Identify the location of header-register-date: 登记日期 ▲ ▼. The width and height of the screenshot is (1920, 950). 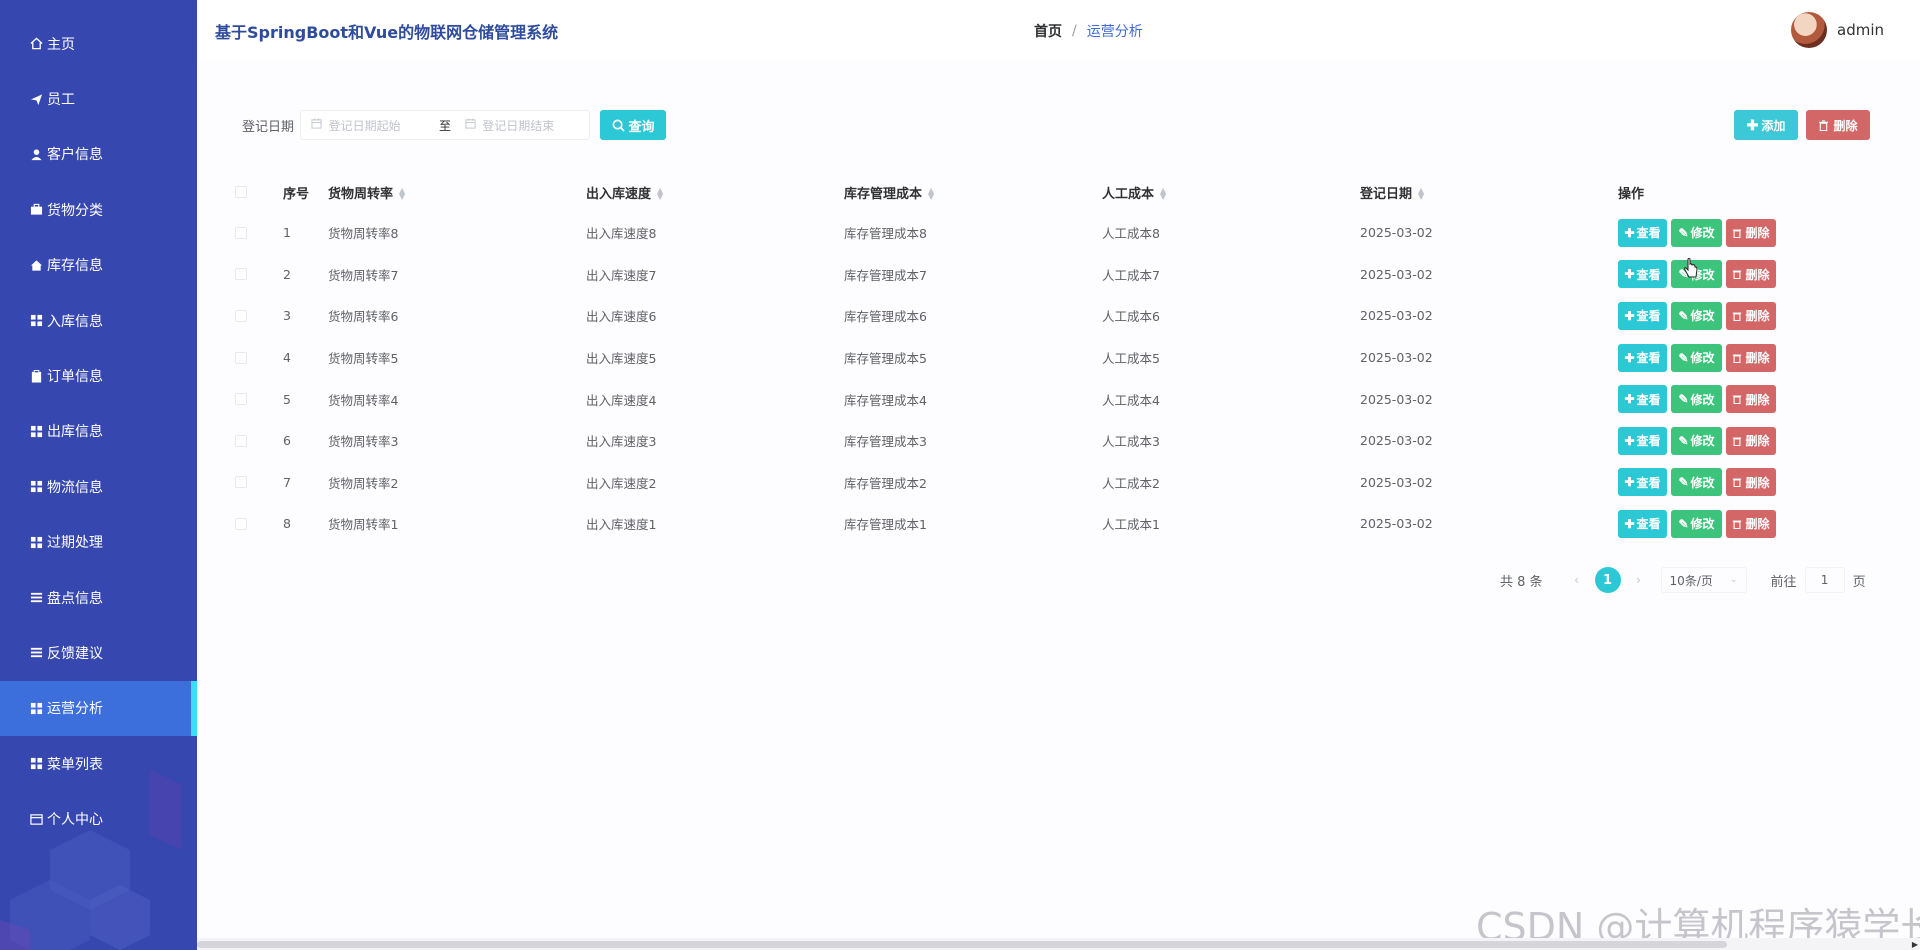
(1489, 192).